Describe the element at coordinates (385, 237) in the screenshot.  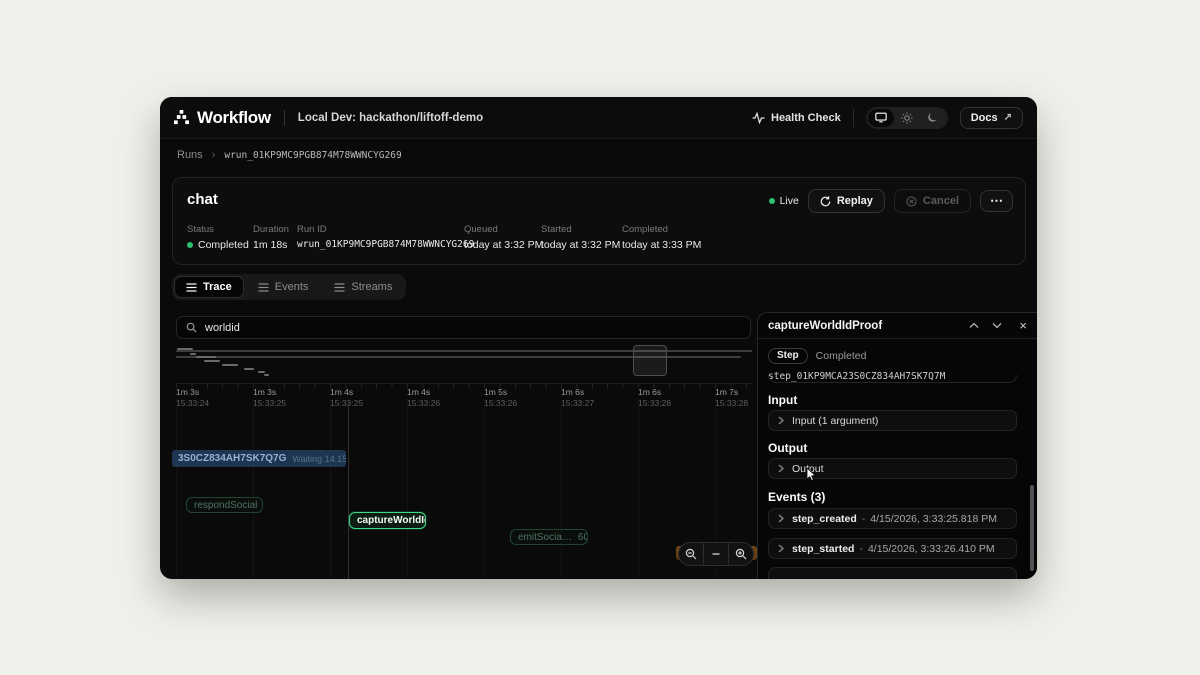
I see `run-meta-item: Run ID wrun_01KP9MC9PGB874M78WWNCYG269` at that location.